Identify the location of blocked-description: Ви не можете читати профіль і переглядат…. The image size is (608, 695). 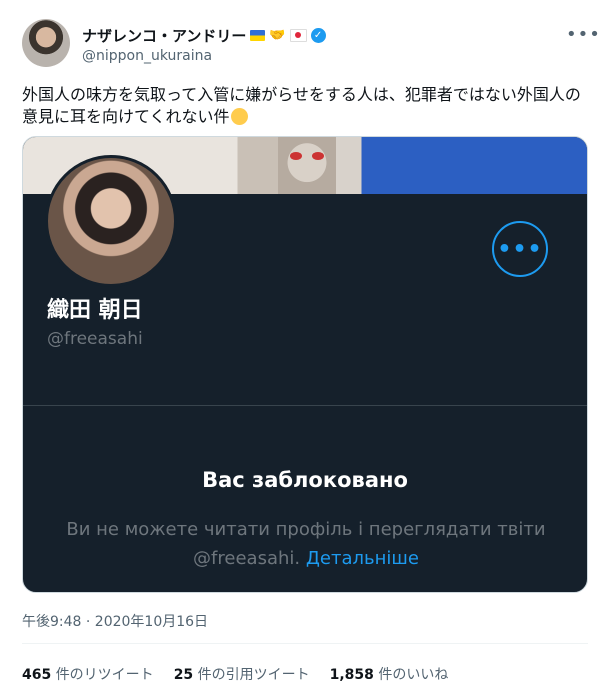
(306, 544).